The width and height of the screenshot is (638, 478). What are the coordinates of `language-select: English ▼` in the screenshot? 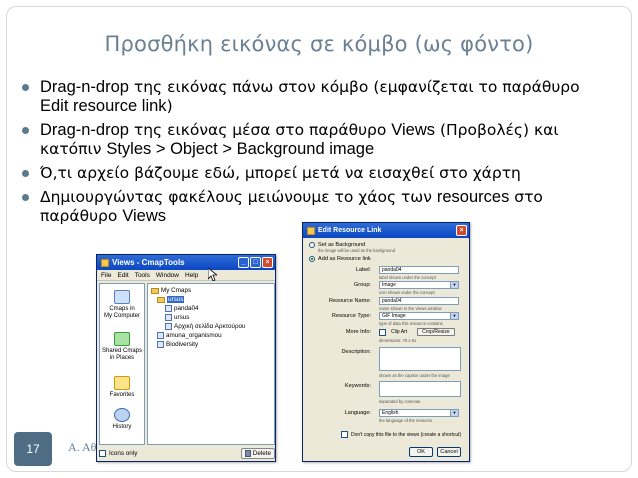 It's located at (419, 413).